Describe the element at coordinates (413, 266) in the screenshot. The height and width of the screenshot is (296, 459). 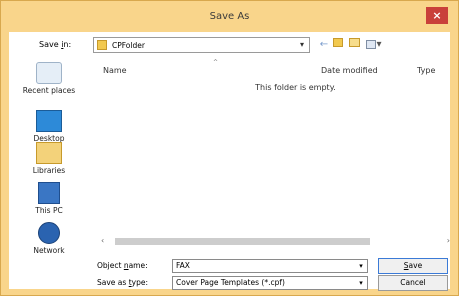
I see `save-button: Save` at that location.